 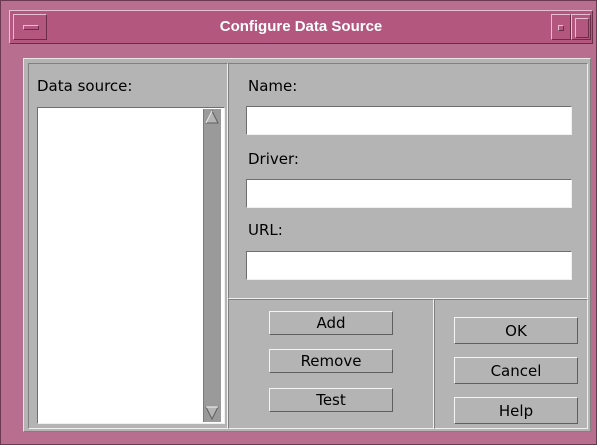 I want to click on title-bar: Configure Data Source, so click(x=301, y=27).